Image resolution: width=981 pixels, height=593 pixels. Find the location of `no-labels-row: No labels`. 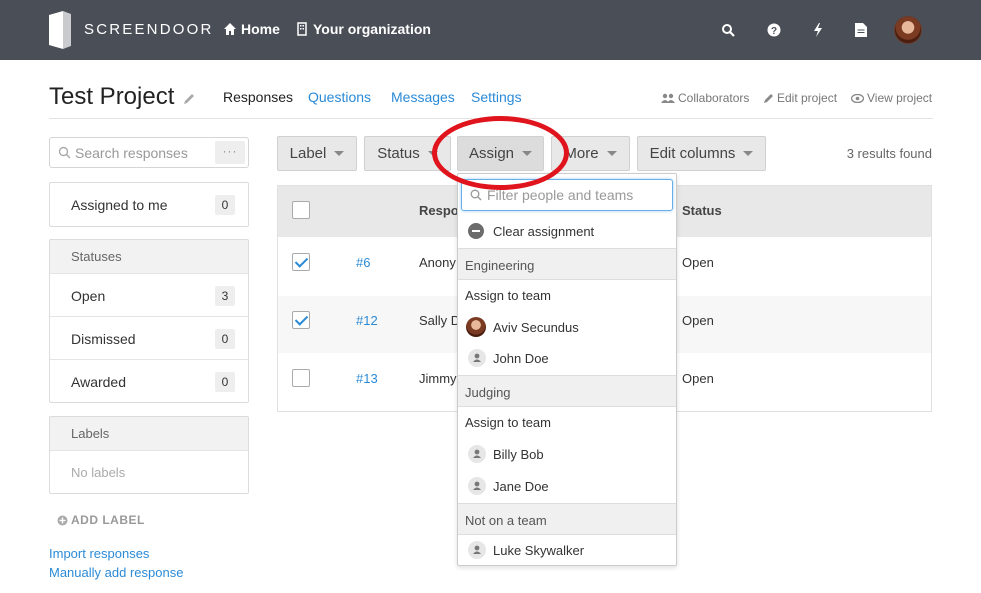

no-labels-row: No labels is located at coordinates (149, 471).